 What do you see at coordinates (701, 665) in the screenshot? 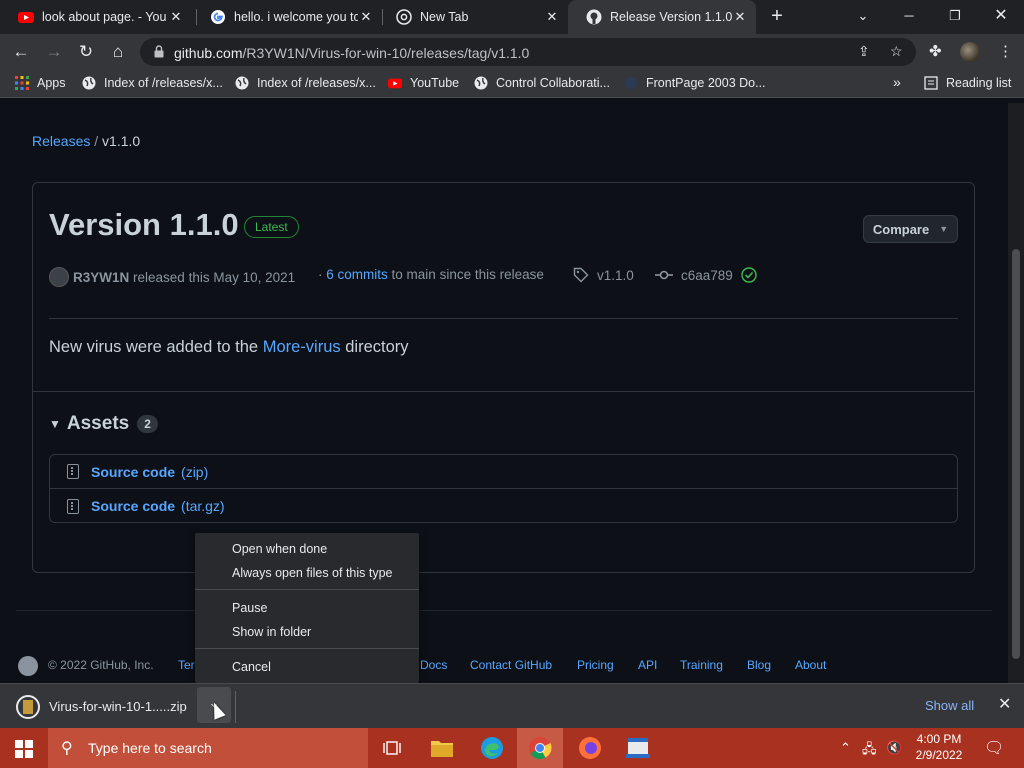
I see `footer-link-training: Training` at bounding box center [701, 665].